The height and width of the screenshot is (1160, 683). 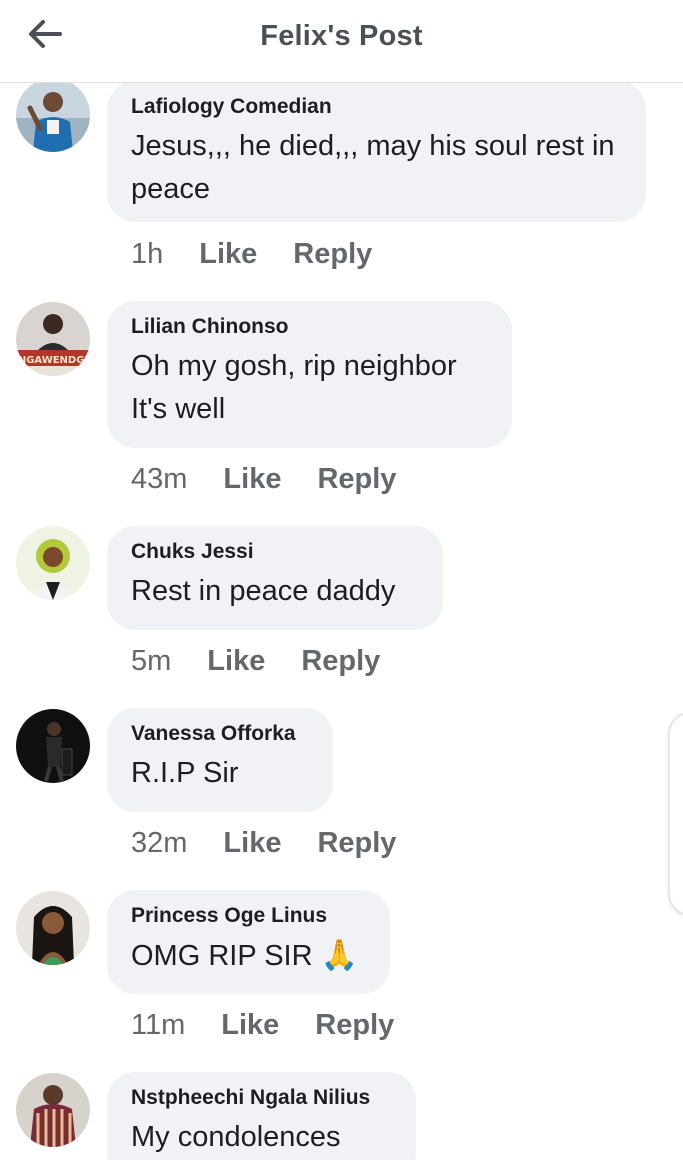 I want to click on comment-bubble: Nstpheechi Ngala Nilius My condolences, so click(x=261, y=1116).